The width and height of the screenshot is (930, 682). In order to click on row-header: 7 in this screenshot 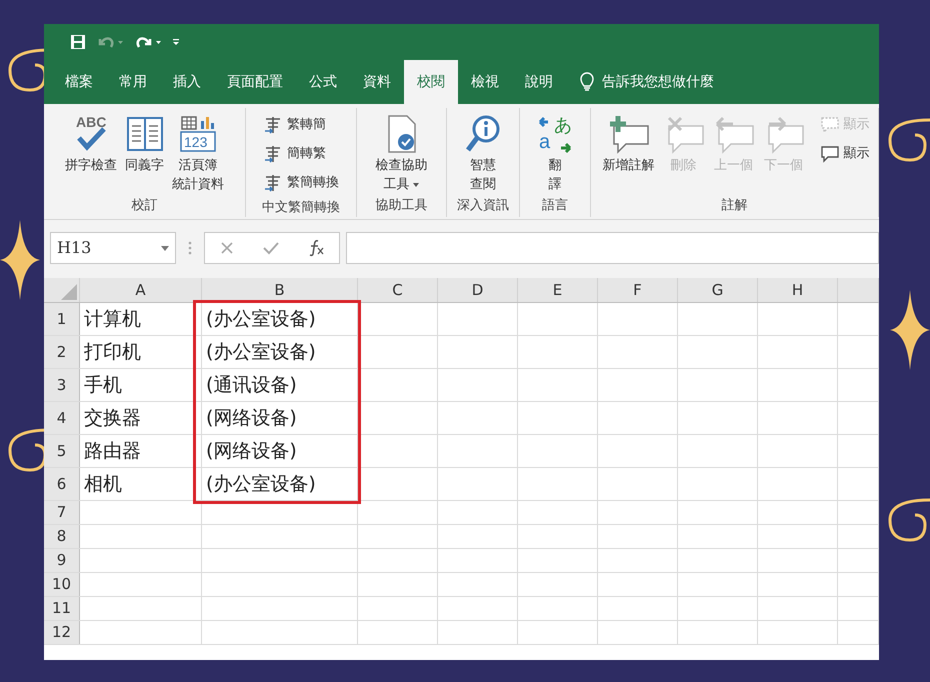, I will do `click(62, 512)`.